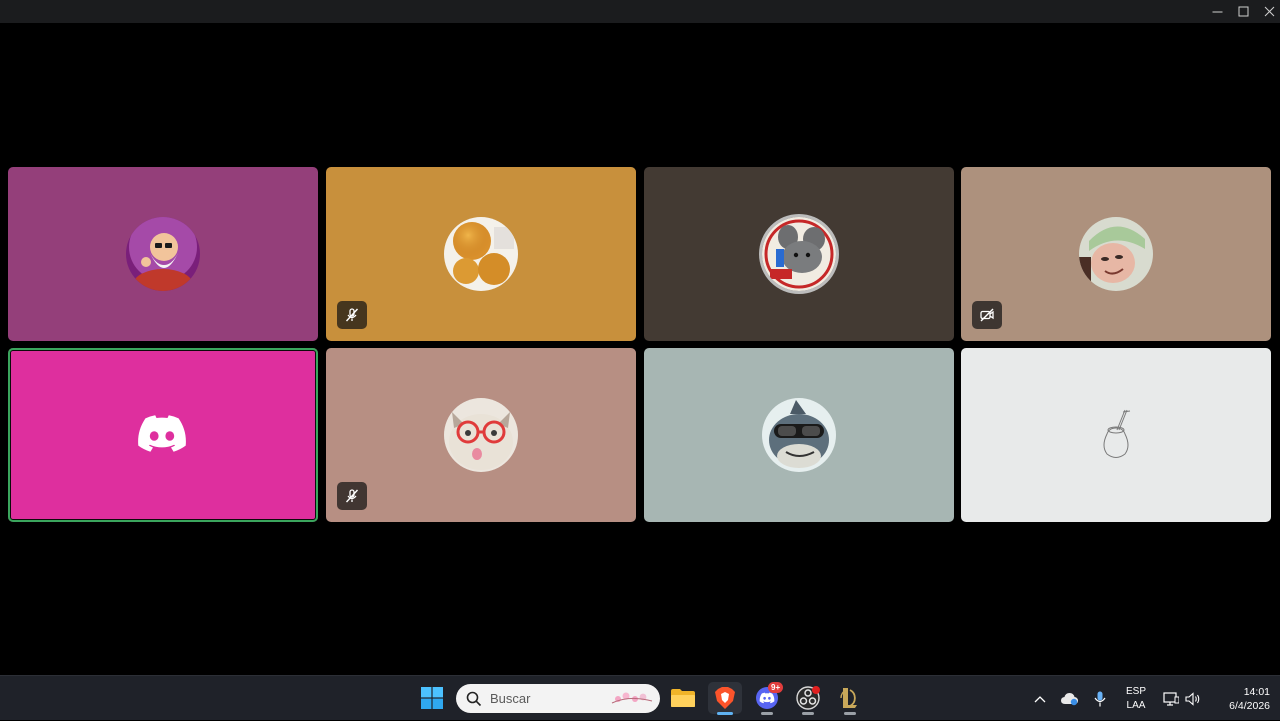 This screenshot has width=1280, height=721. I want to click on participant-tile-selfie, so click(1116, 254).